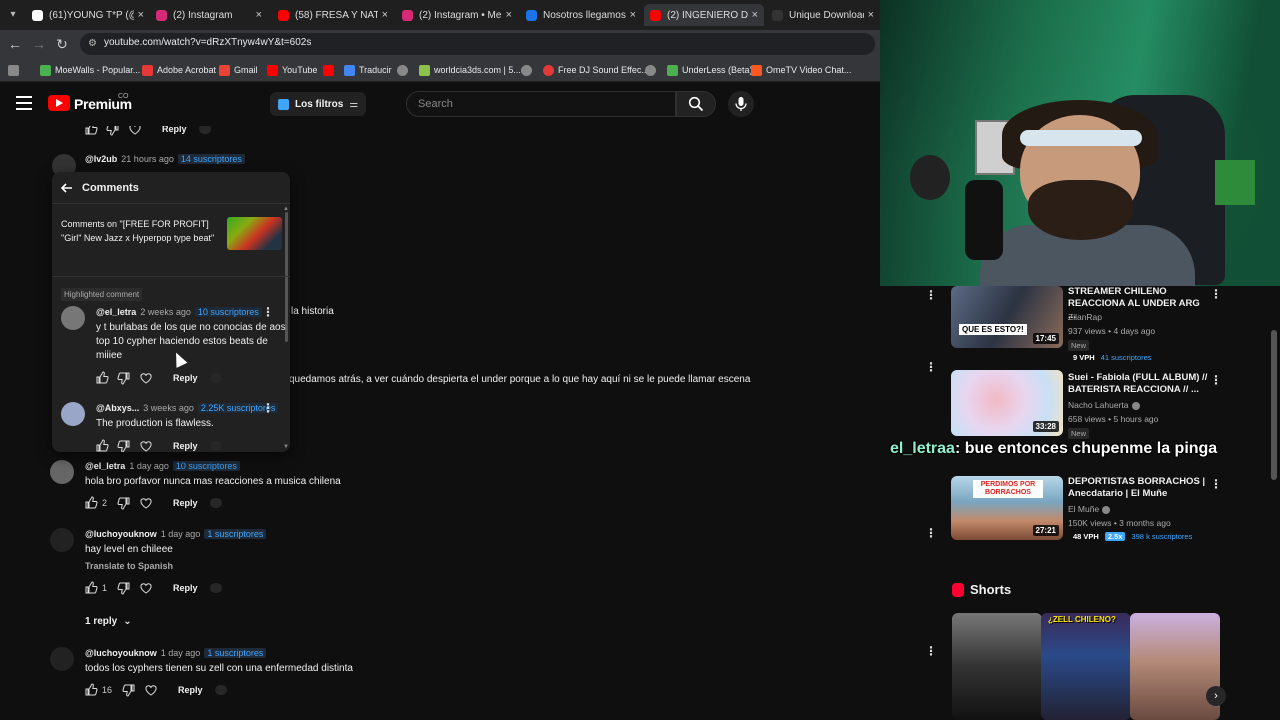 This screenshot has width=1280, height=720. Describe the element at coordinates (1274, 405) in the screenshot. I see `sidebar-scrollbar` at that location.